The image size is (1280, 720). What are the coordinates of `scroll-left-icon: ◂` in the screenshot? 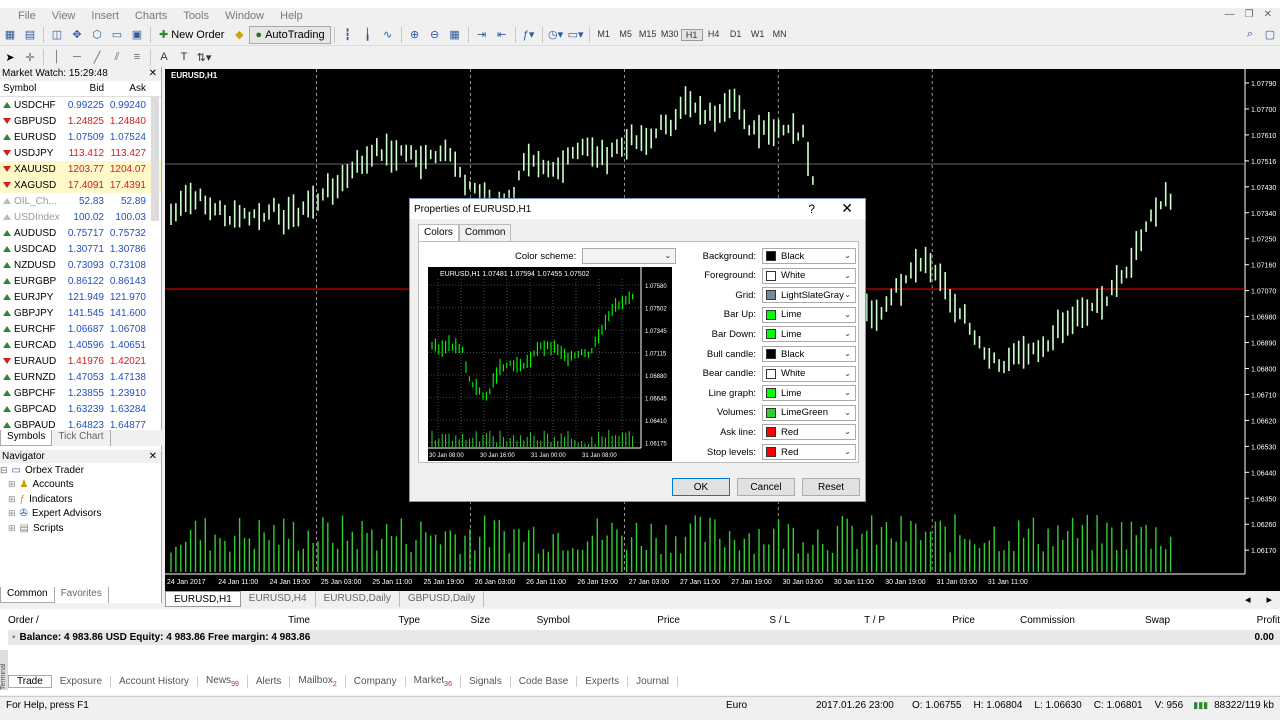 It's located at (1248, 599).